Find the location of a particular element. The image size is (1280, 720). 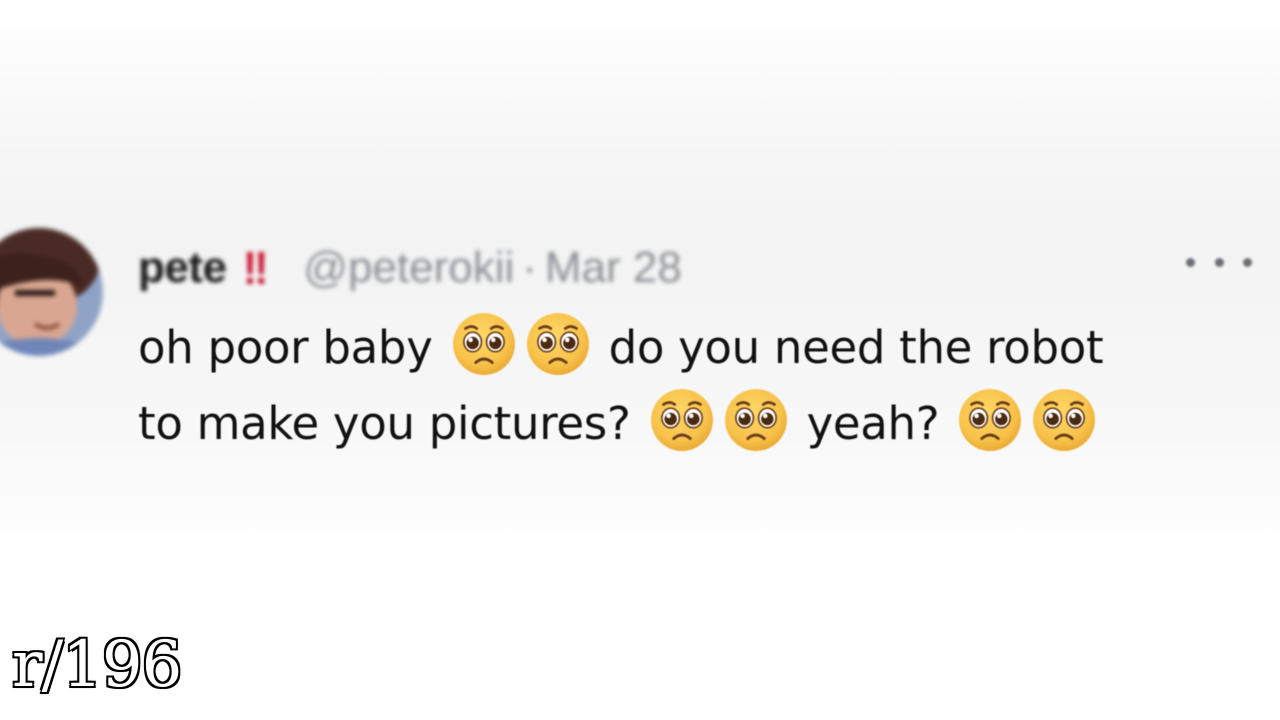

avatar is located at coordinates (51, 292).